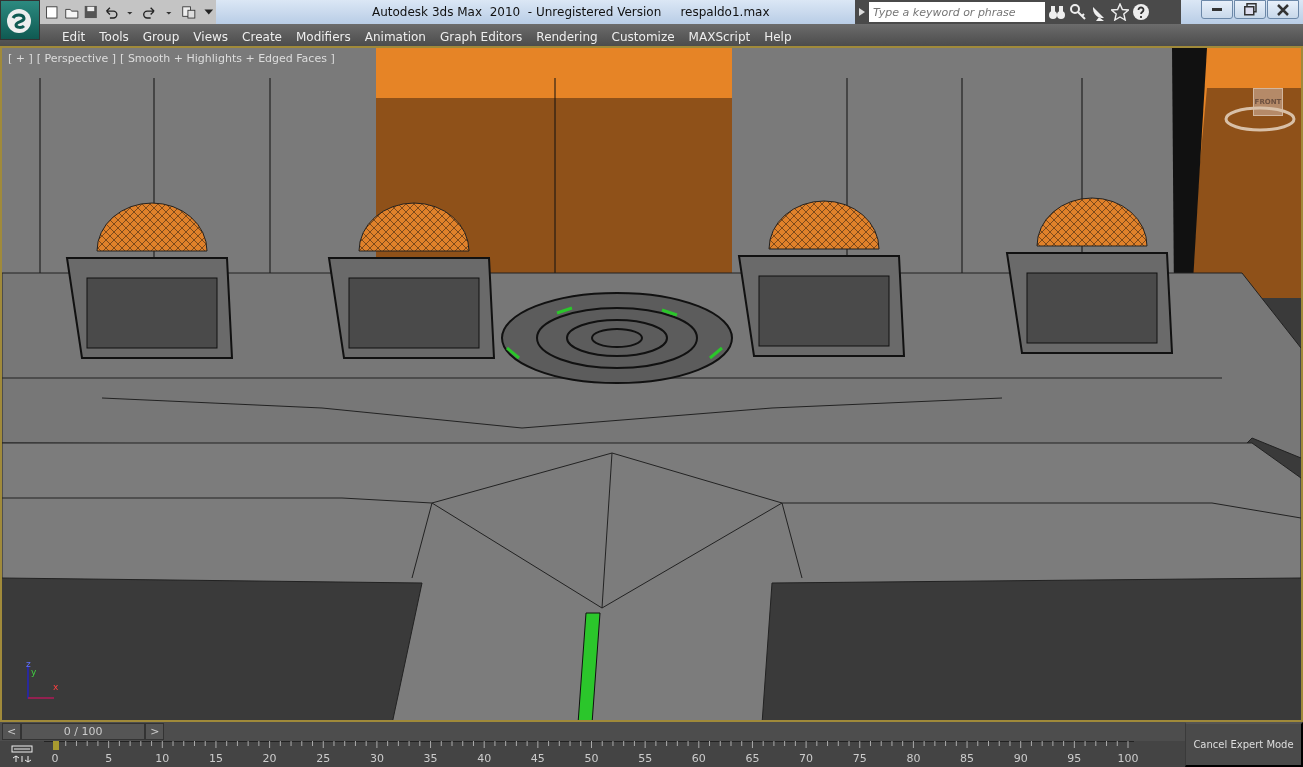 This screenshot has height=767, width=1303. I want to click on minimize-icon, so click(1217, 9).